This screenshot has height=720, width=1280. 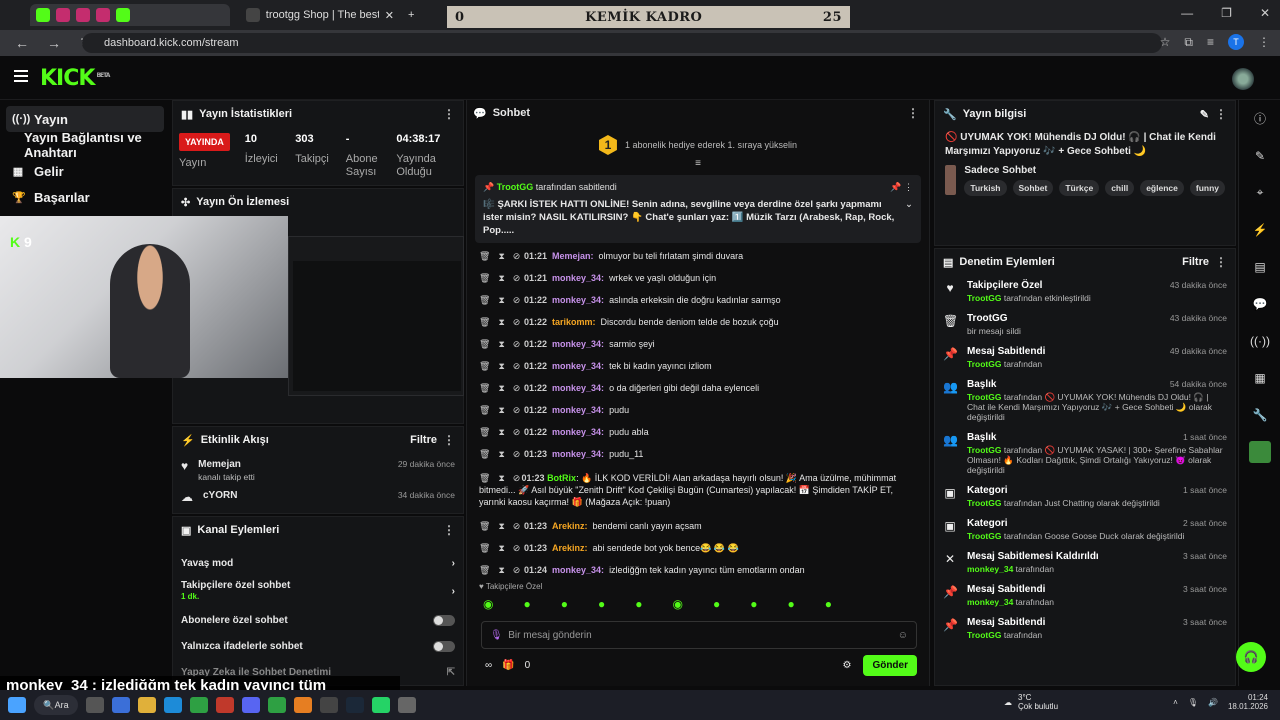 What do you see at coordinates (54, 43) in the screenshot?
I see `forward-icon: →` at bounding box center [54, 43].